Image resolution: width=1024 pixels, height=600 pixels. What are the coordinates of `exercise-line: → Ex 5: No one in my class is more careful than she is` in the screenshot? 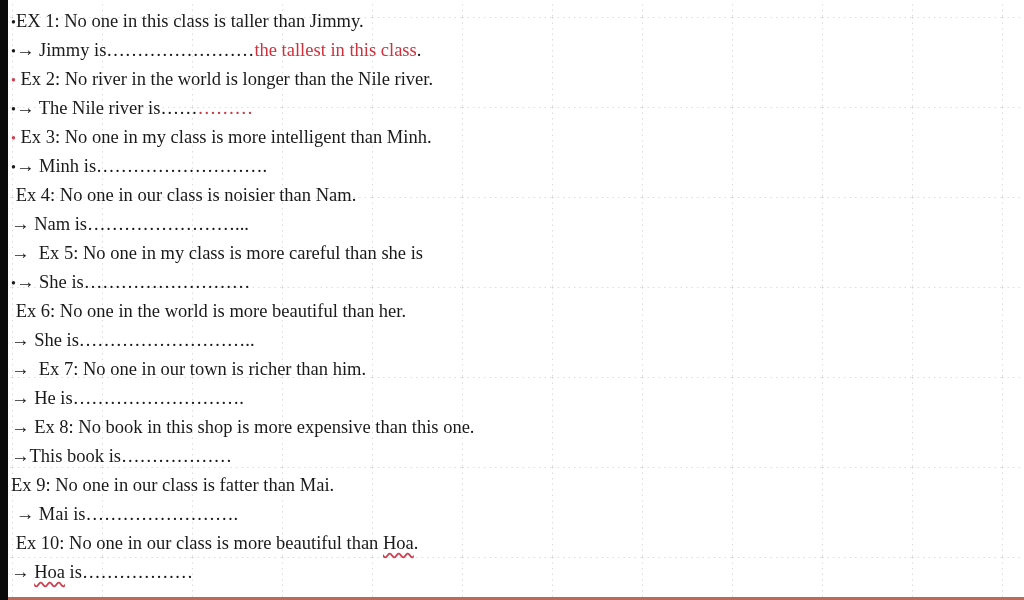 It's located at (217, 253).